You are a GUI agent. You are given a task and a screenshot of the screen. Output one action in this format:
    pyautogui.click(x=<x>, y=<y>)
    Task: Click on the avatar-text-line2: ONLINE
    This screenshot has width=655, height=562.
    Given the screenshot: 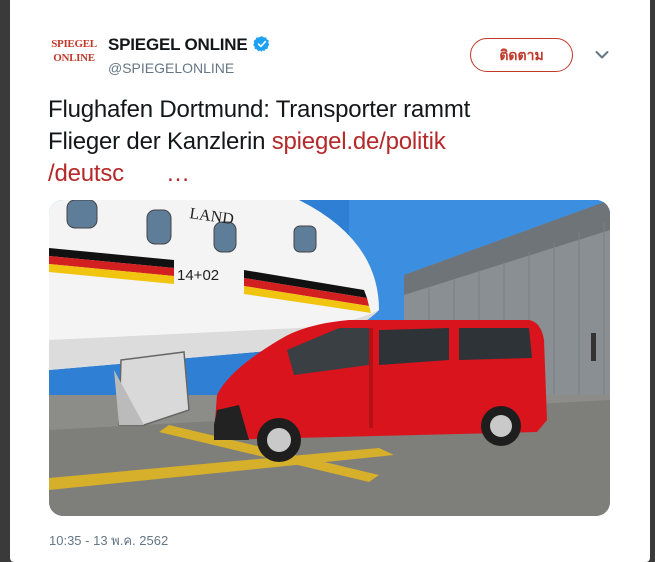 What is the action you would take?
    pyautogui.click(x=74, y=58)
    